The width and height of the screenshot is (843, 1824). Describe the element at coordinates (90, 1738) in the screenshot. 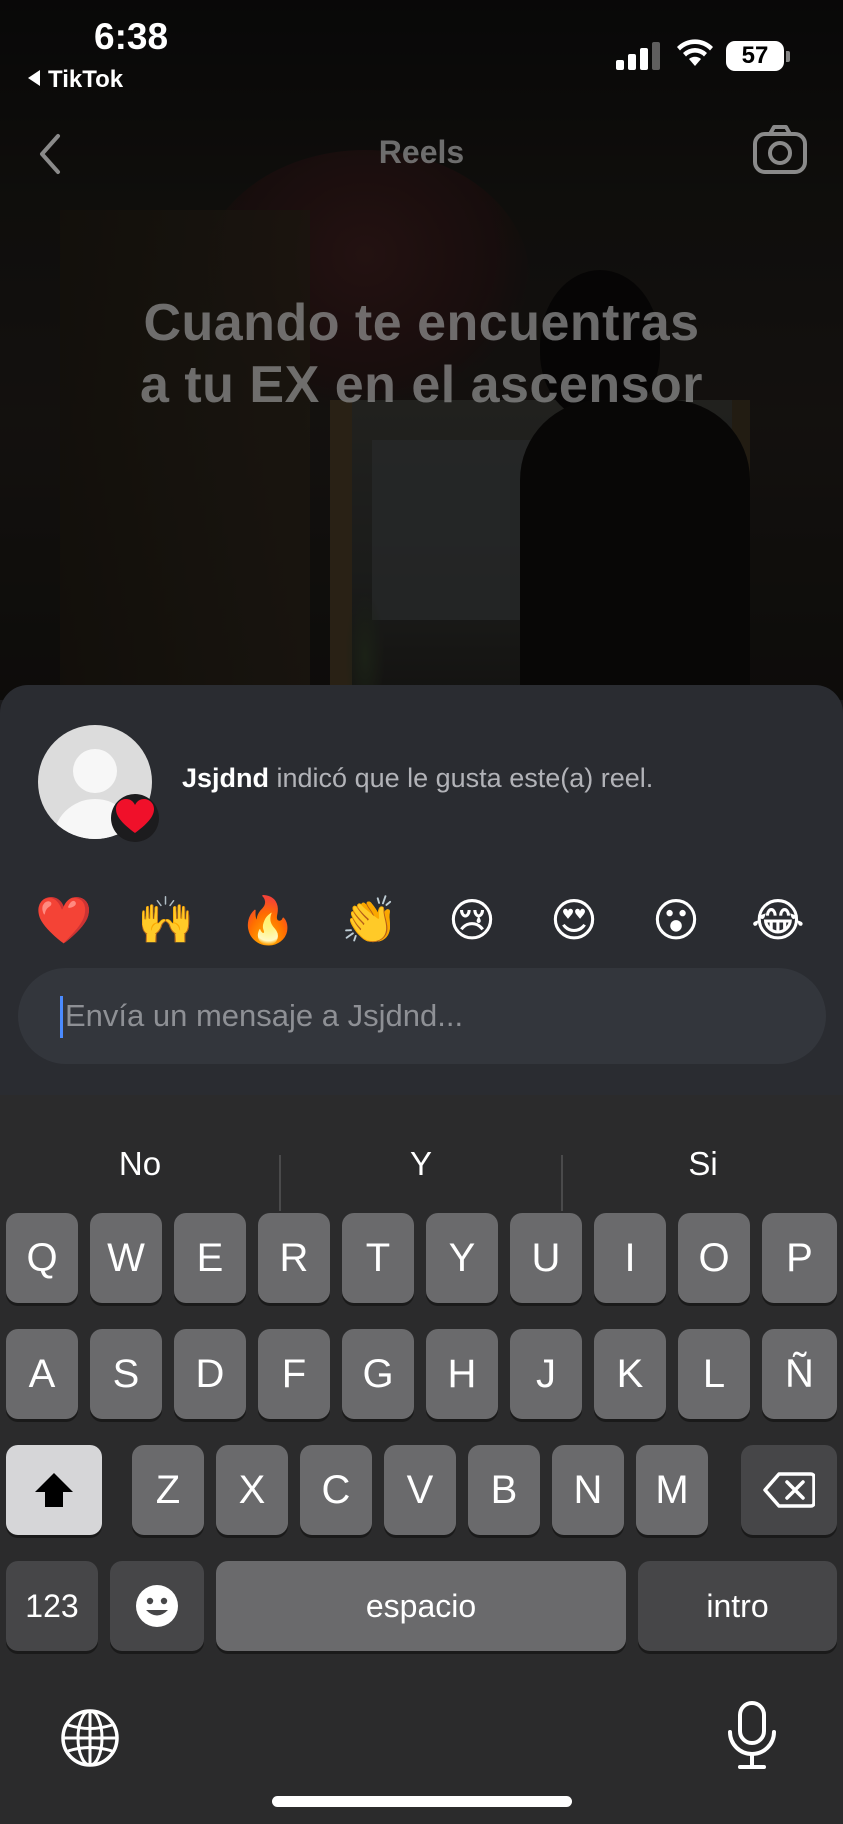

I see `globe-icon` at that location.